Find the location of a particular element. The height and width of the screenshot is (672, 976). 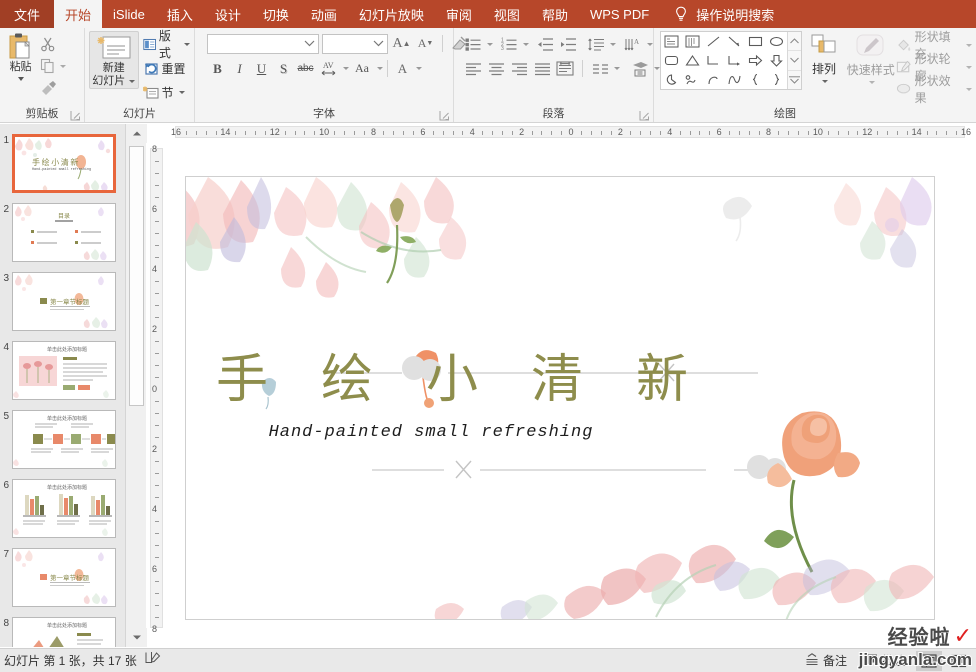

thumbnail-slide: 目录 is located at coordinates (64, 232).